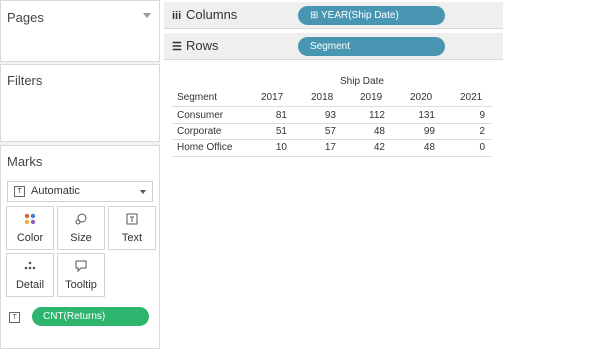 This screenshot has height=349, width=613. I want to click on value-cell: 81, so click(281, 115).